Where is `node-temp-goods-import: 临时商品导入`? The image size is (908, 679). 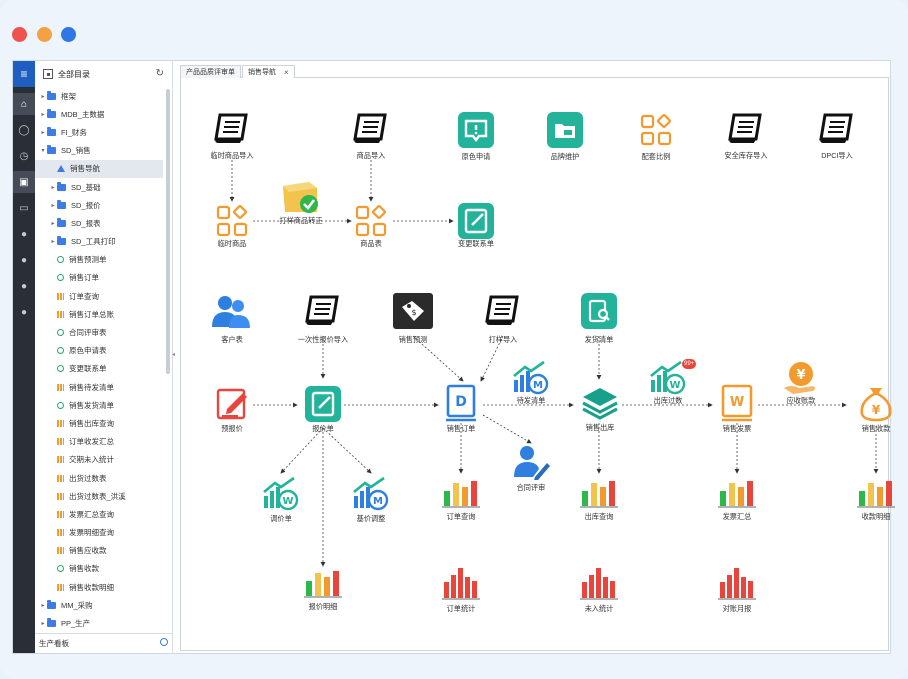 node-temp-goods-import: 临时商品导入 is located at coordinates (232, 135).